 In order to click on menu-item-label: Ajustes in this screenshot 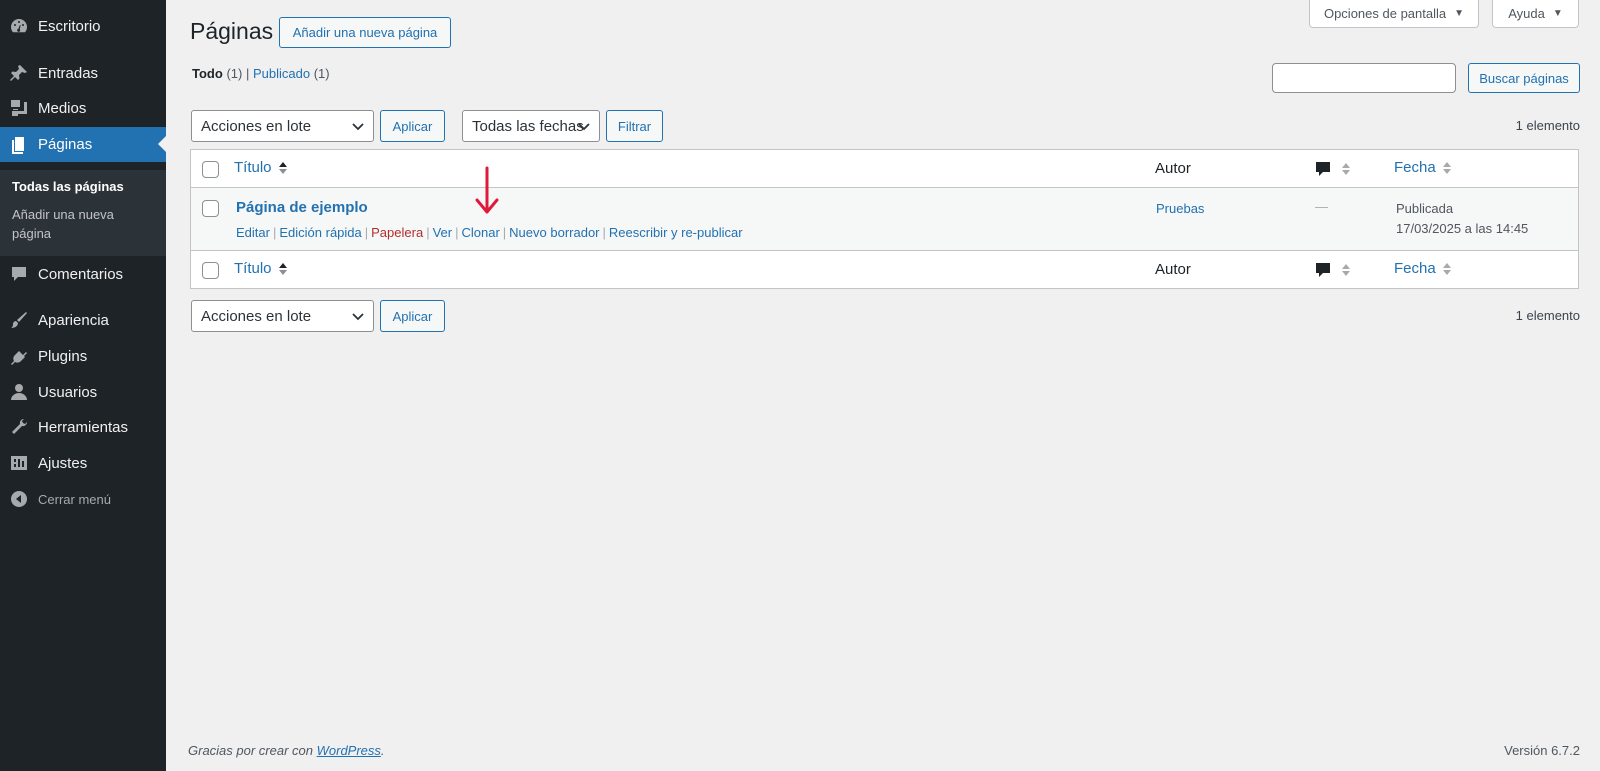, I will do `click(63, 463)`.